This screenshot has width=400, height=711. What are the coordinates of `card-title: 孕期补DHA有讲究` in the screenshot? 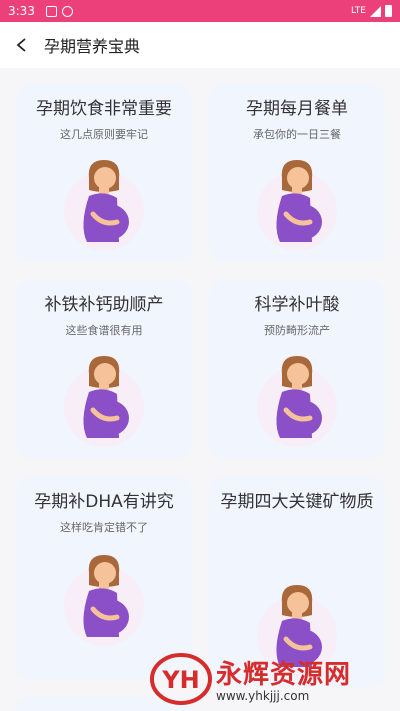 It's located at (104, 502).